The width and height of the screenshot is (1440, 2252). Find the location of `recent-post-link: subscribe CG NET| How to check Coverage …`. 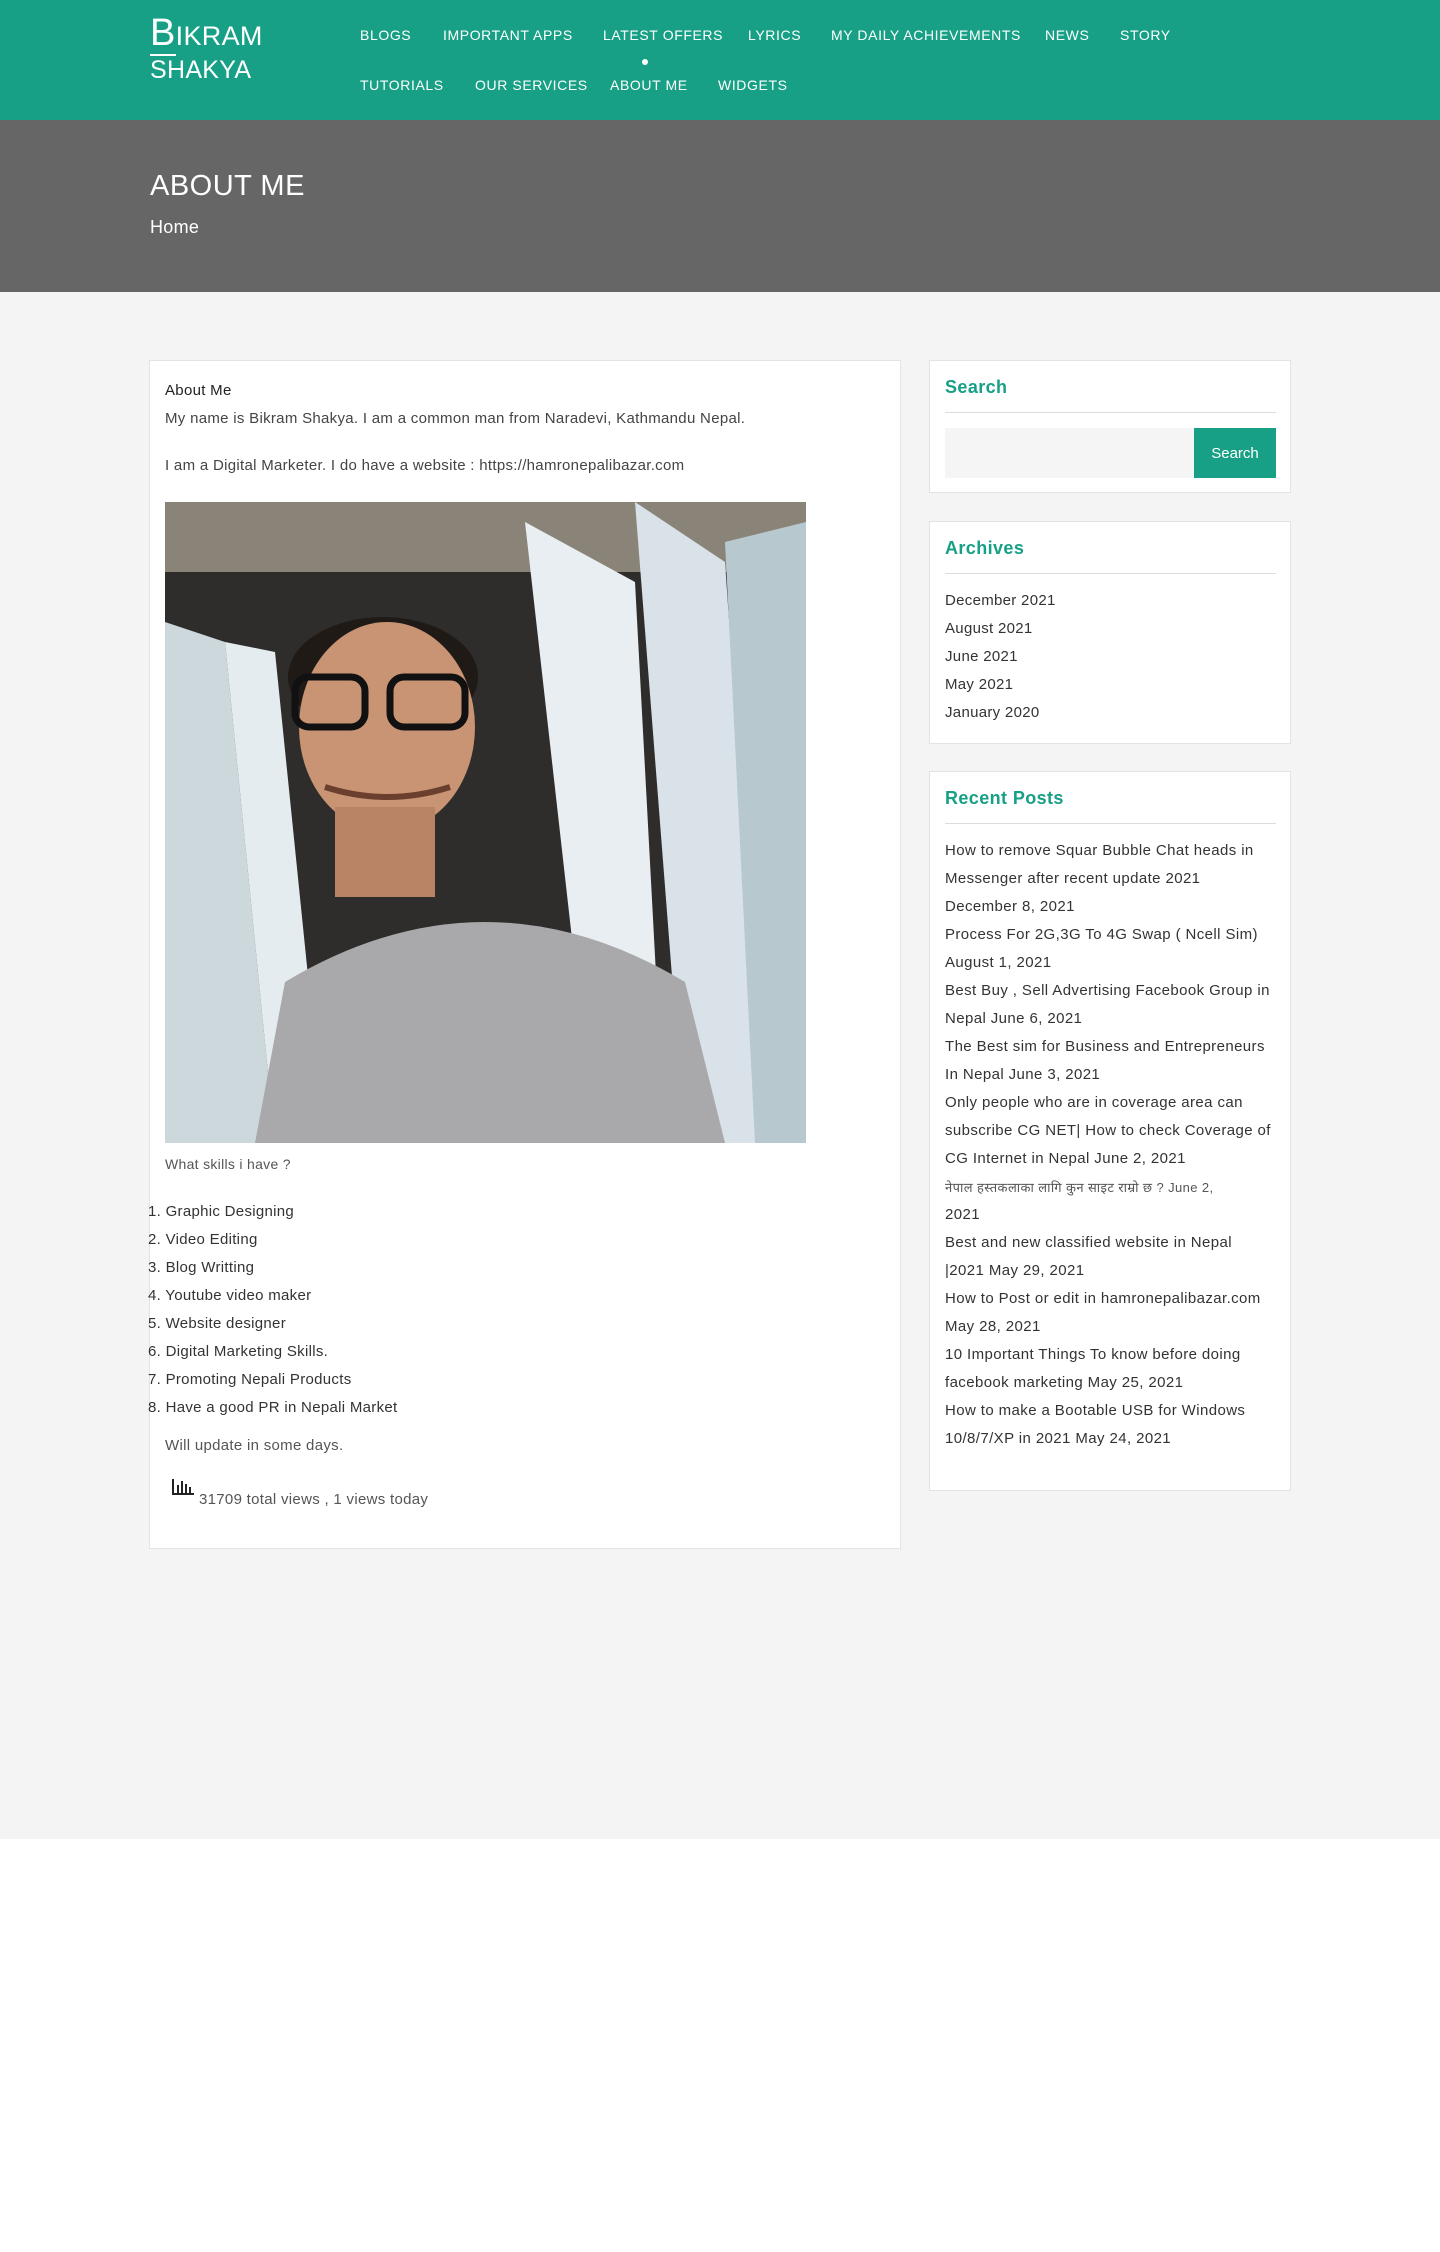

recent-post-link: subscribe CG NET| How to check Coverage … is located at coordinates (1108, 1130).